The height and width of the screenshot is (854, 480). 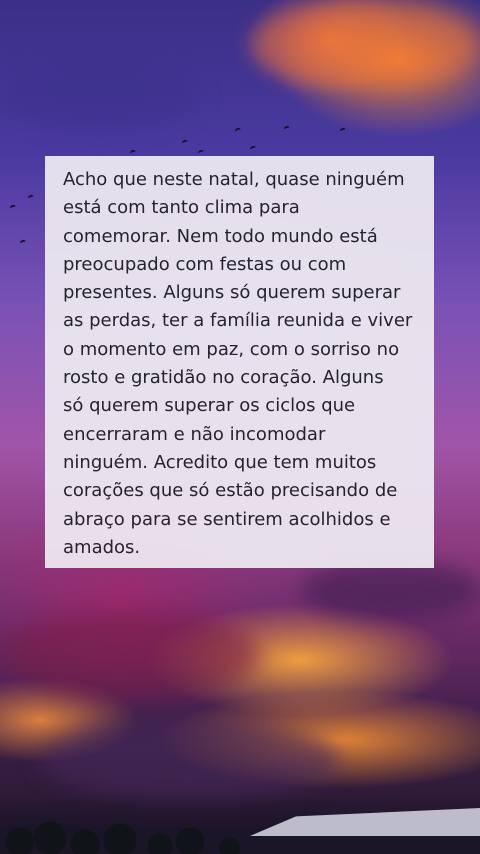 What do you see at coordinates (240, 837) in the screenshot?
I see `tree-silhouettes` at bounding box center [240, 837].